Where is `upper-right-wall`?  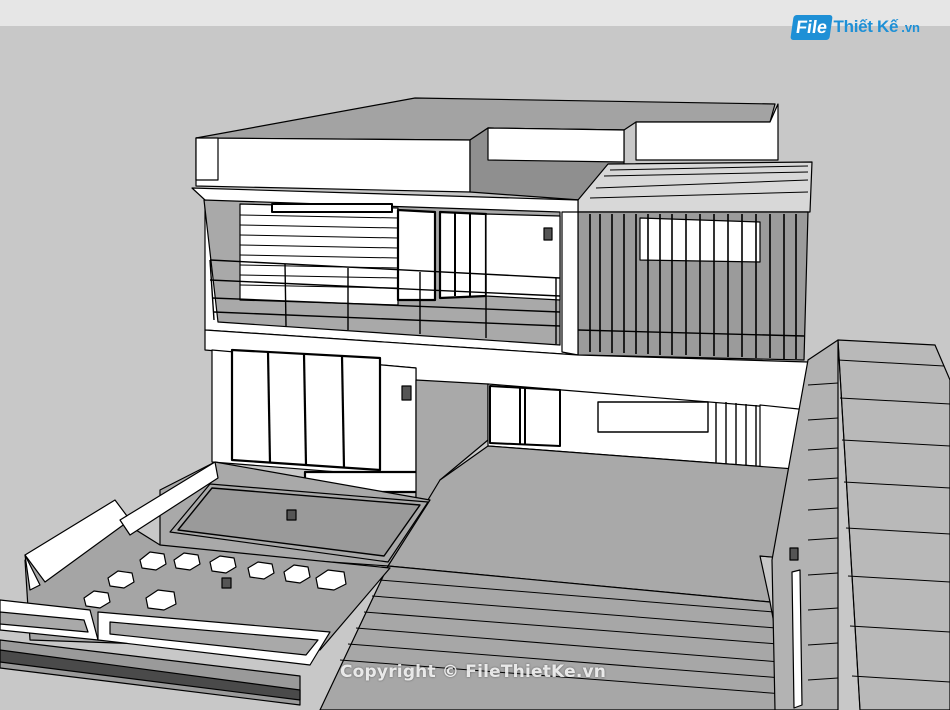
upper-right-wall is located at coordinates (523, 257).